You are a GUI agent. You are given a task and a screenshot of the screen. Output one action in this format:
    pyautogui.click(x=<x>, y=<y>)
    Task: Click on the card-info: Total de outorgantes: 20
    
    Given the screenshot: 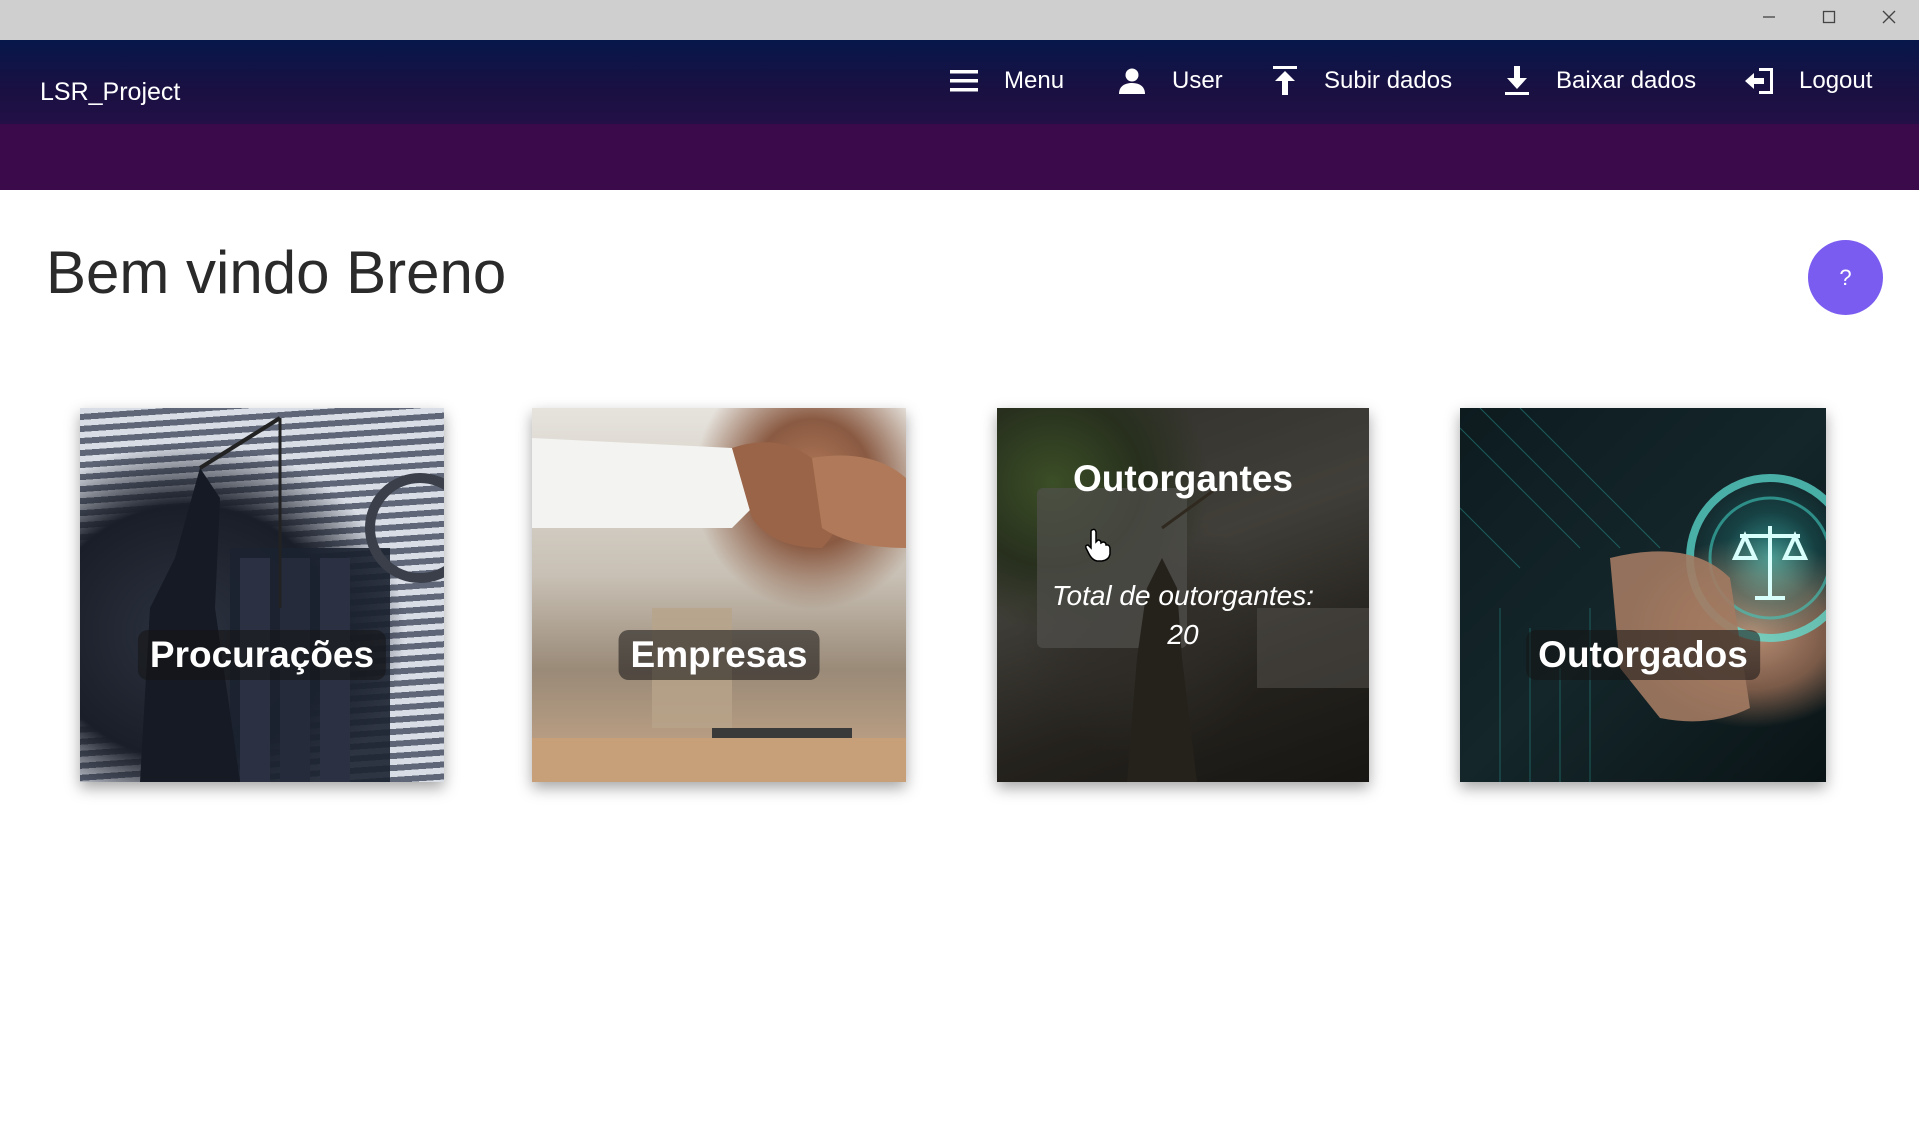 What is the action you would take?
    pyautogui.click(x=1183, y=615)
    